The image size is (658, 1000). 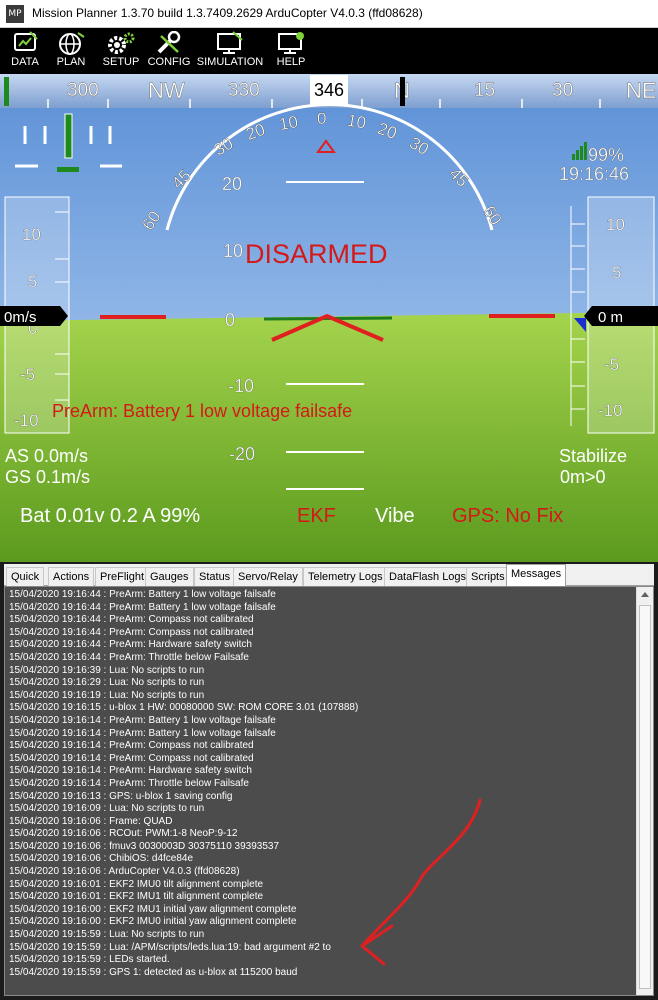 What do you see at coordinates (536, 575) in the screenshot?
I see `tab-messages: Messages` at bounding box center [536, 575].